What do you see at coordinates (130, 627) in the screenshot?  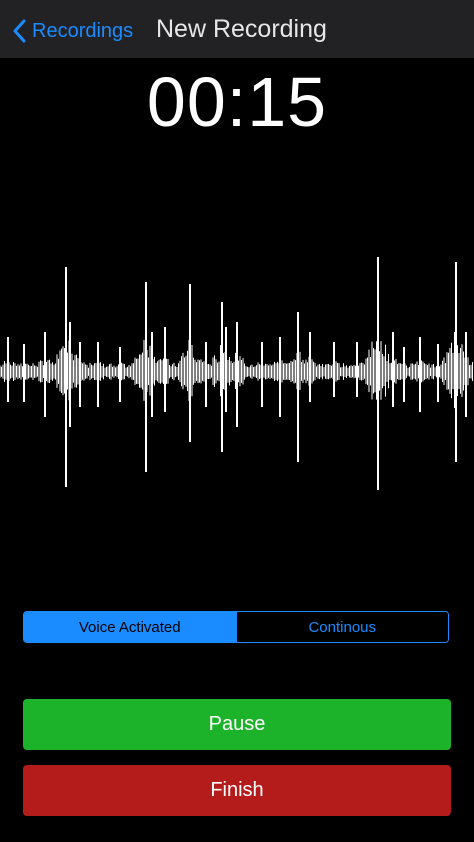 I see `segment-voice-activated: Voice Activated` at bounding box center [130, 627].